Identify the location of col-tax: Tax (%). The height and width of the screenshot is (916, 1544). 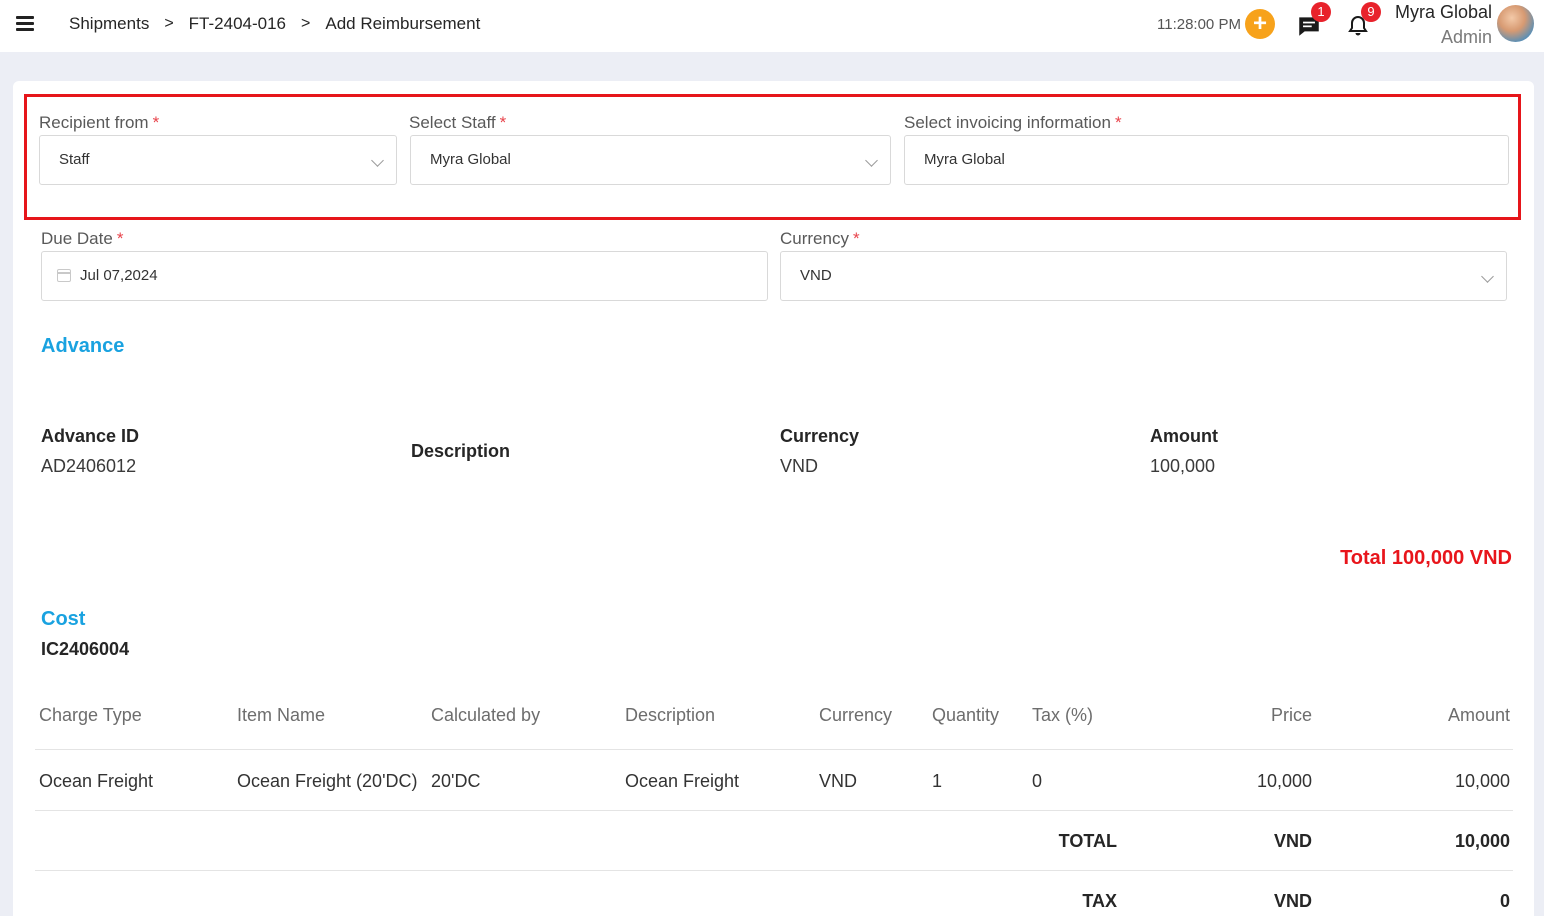
(1063, 715).